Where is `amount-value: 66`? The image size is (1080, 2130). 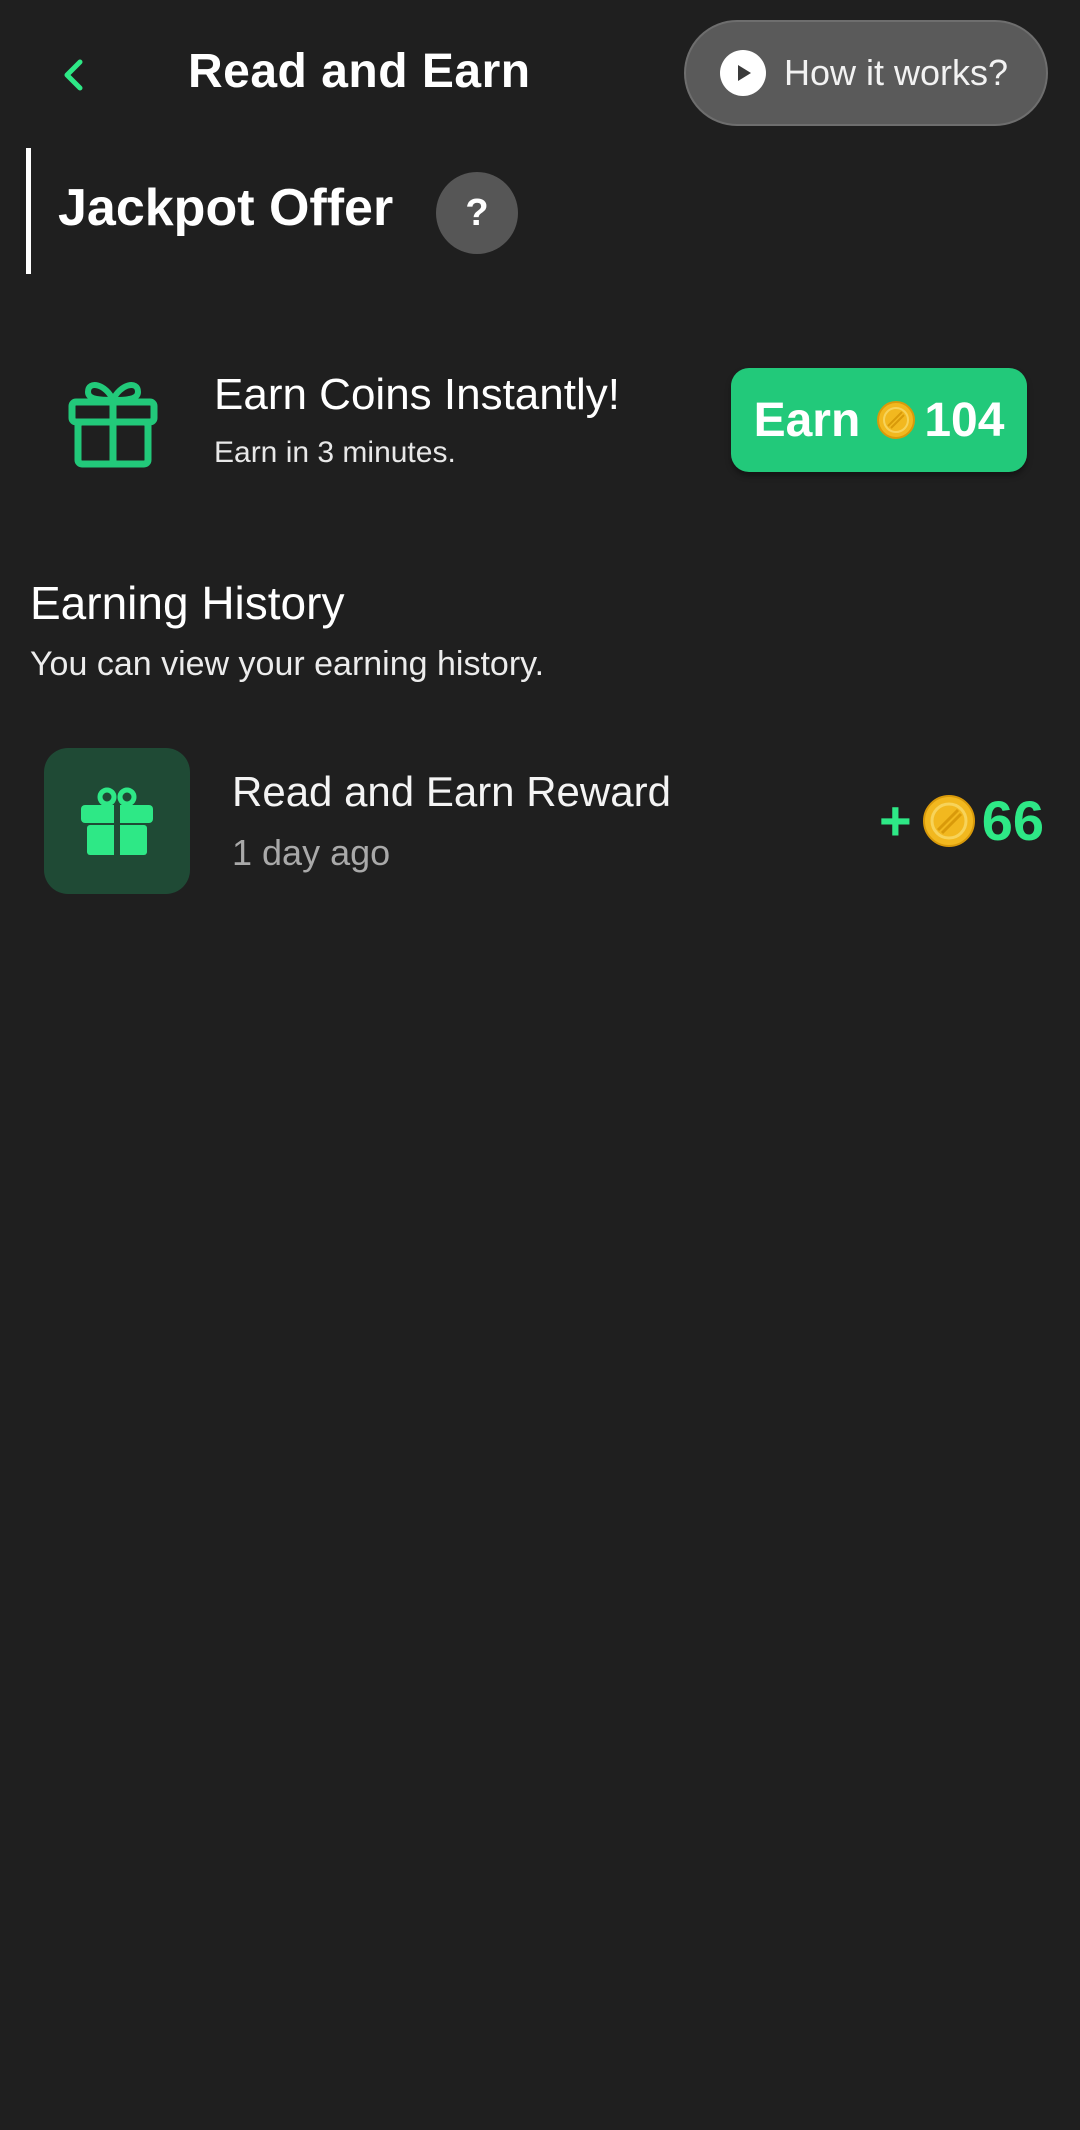 amount-value: 66 is located at coordinates (1012, 820).